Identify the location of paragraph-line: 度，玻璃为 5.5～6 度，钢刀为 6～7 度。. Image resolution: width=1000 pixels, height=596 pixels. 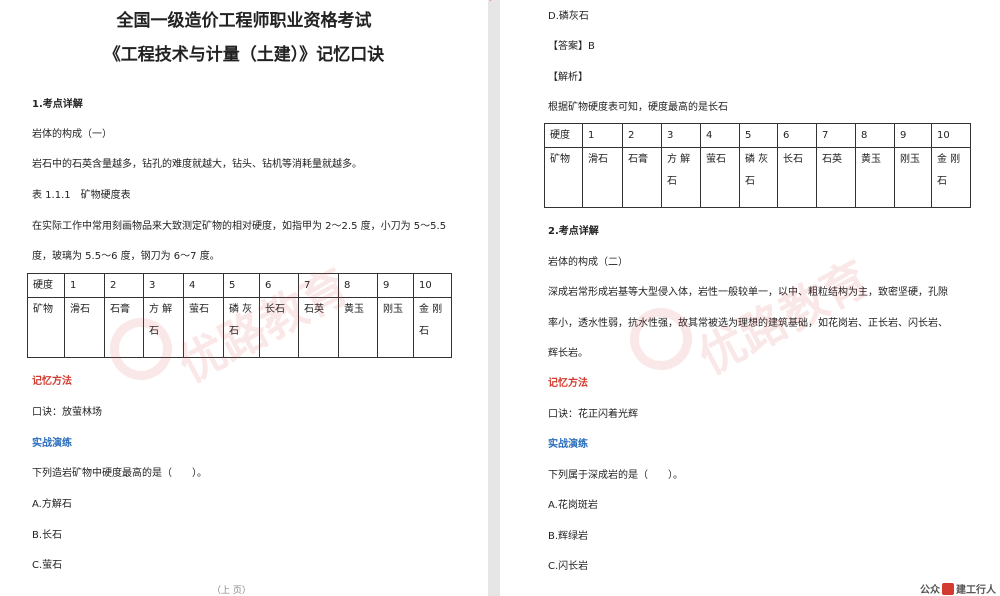
(126, 256).